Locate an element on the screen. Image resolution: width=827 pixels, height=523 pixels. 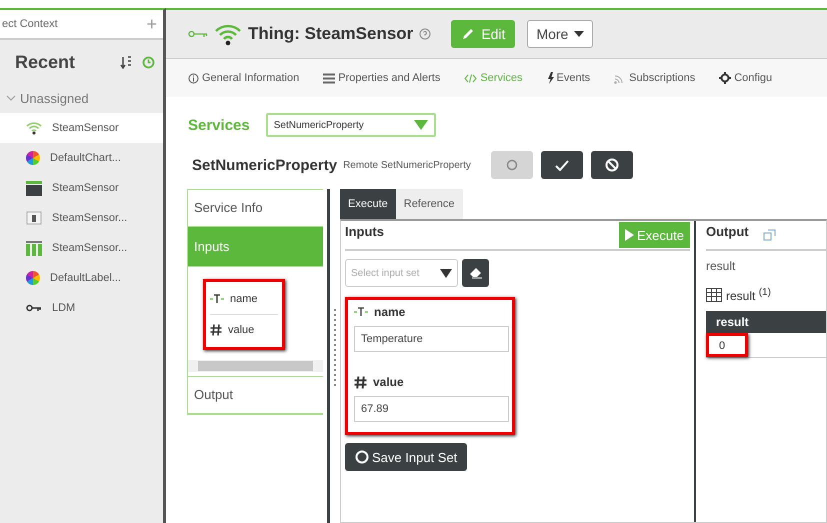
panel-icon is located at coordinates (34, 188).